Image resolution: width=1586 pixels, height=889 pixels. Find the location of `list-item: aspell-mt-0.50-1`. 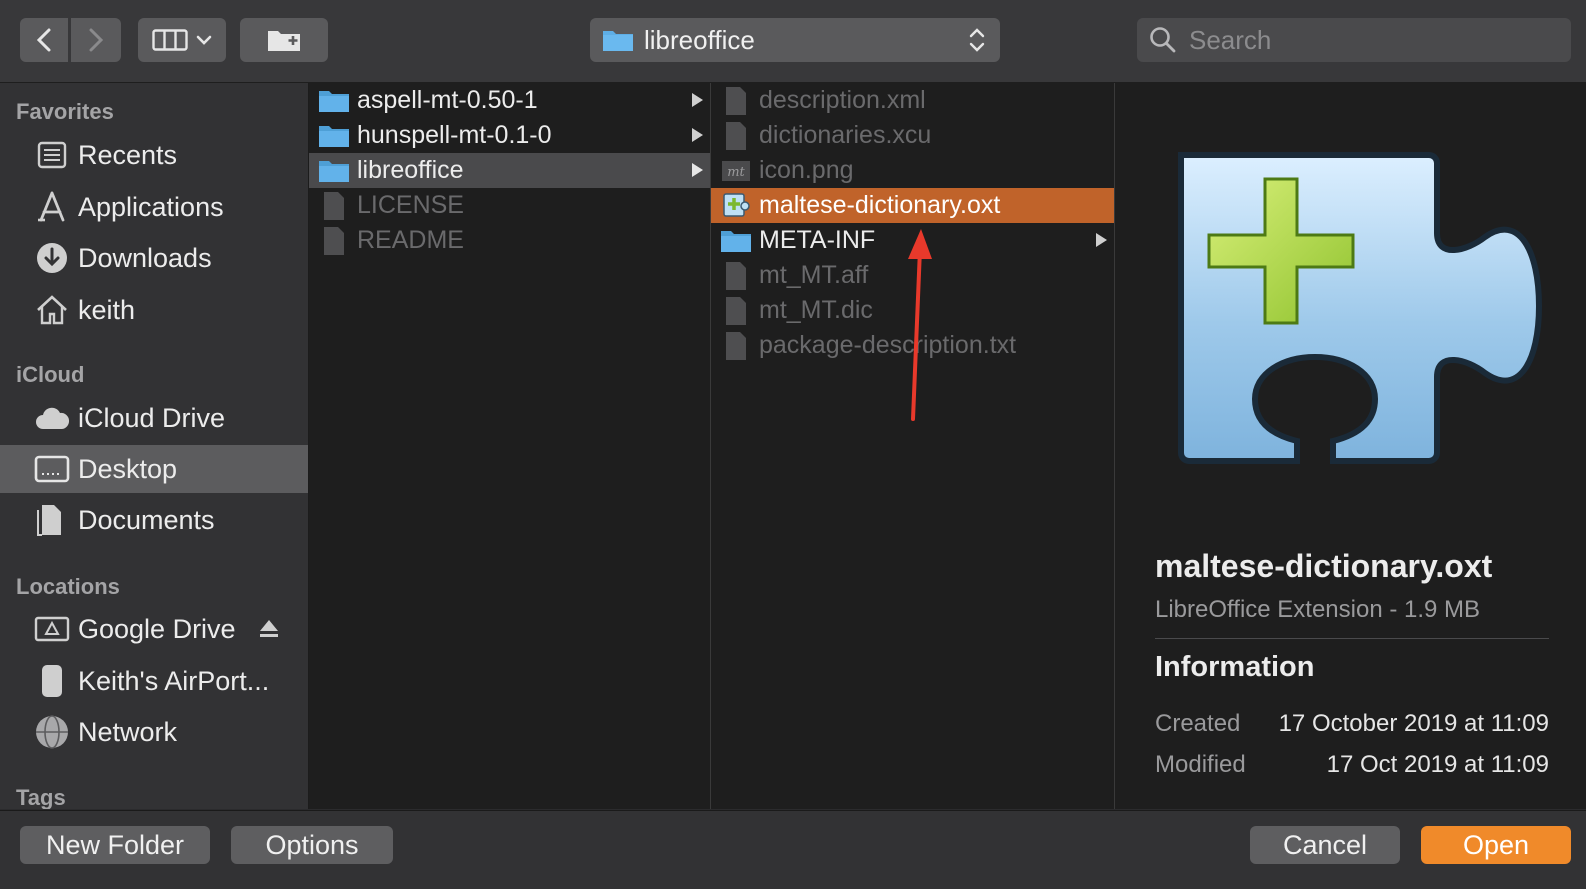

list-item: aspell-mt-0.50-1 is located at coordinates (509, 100).